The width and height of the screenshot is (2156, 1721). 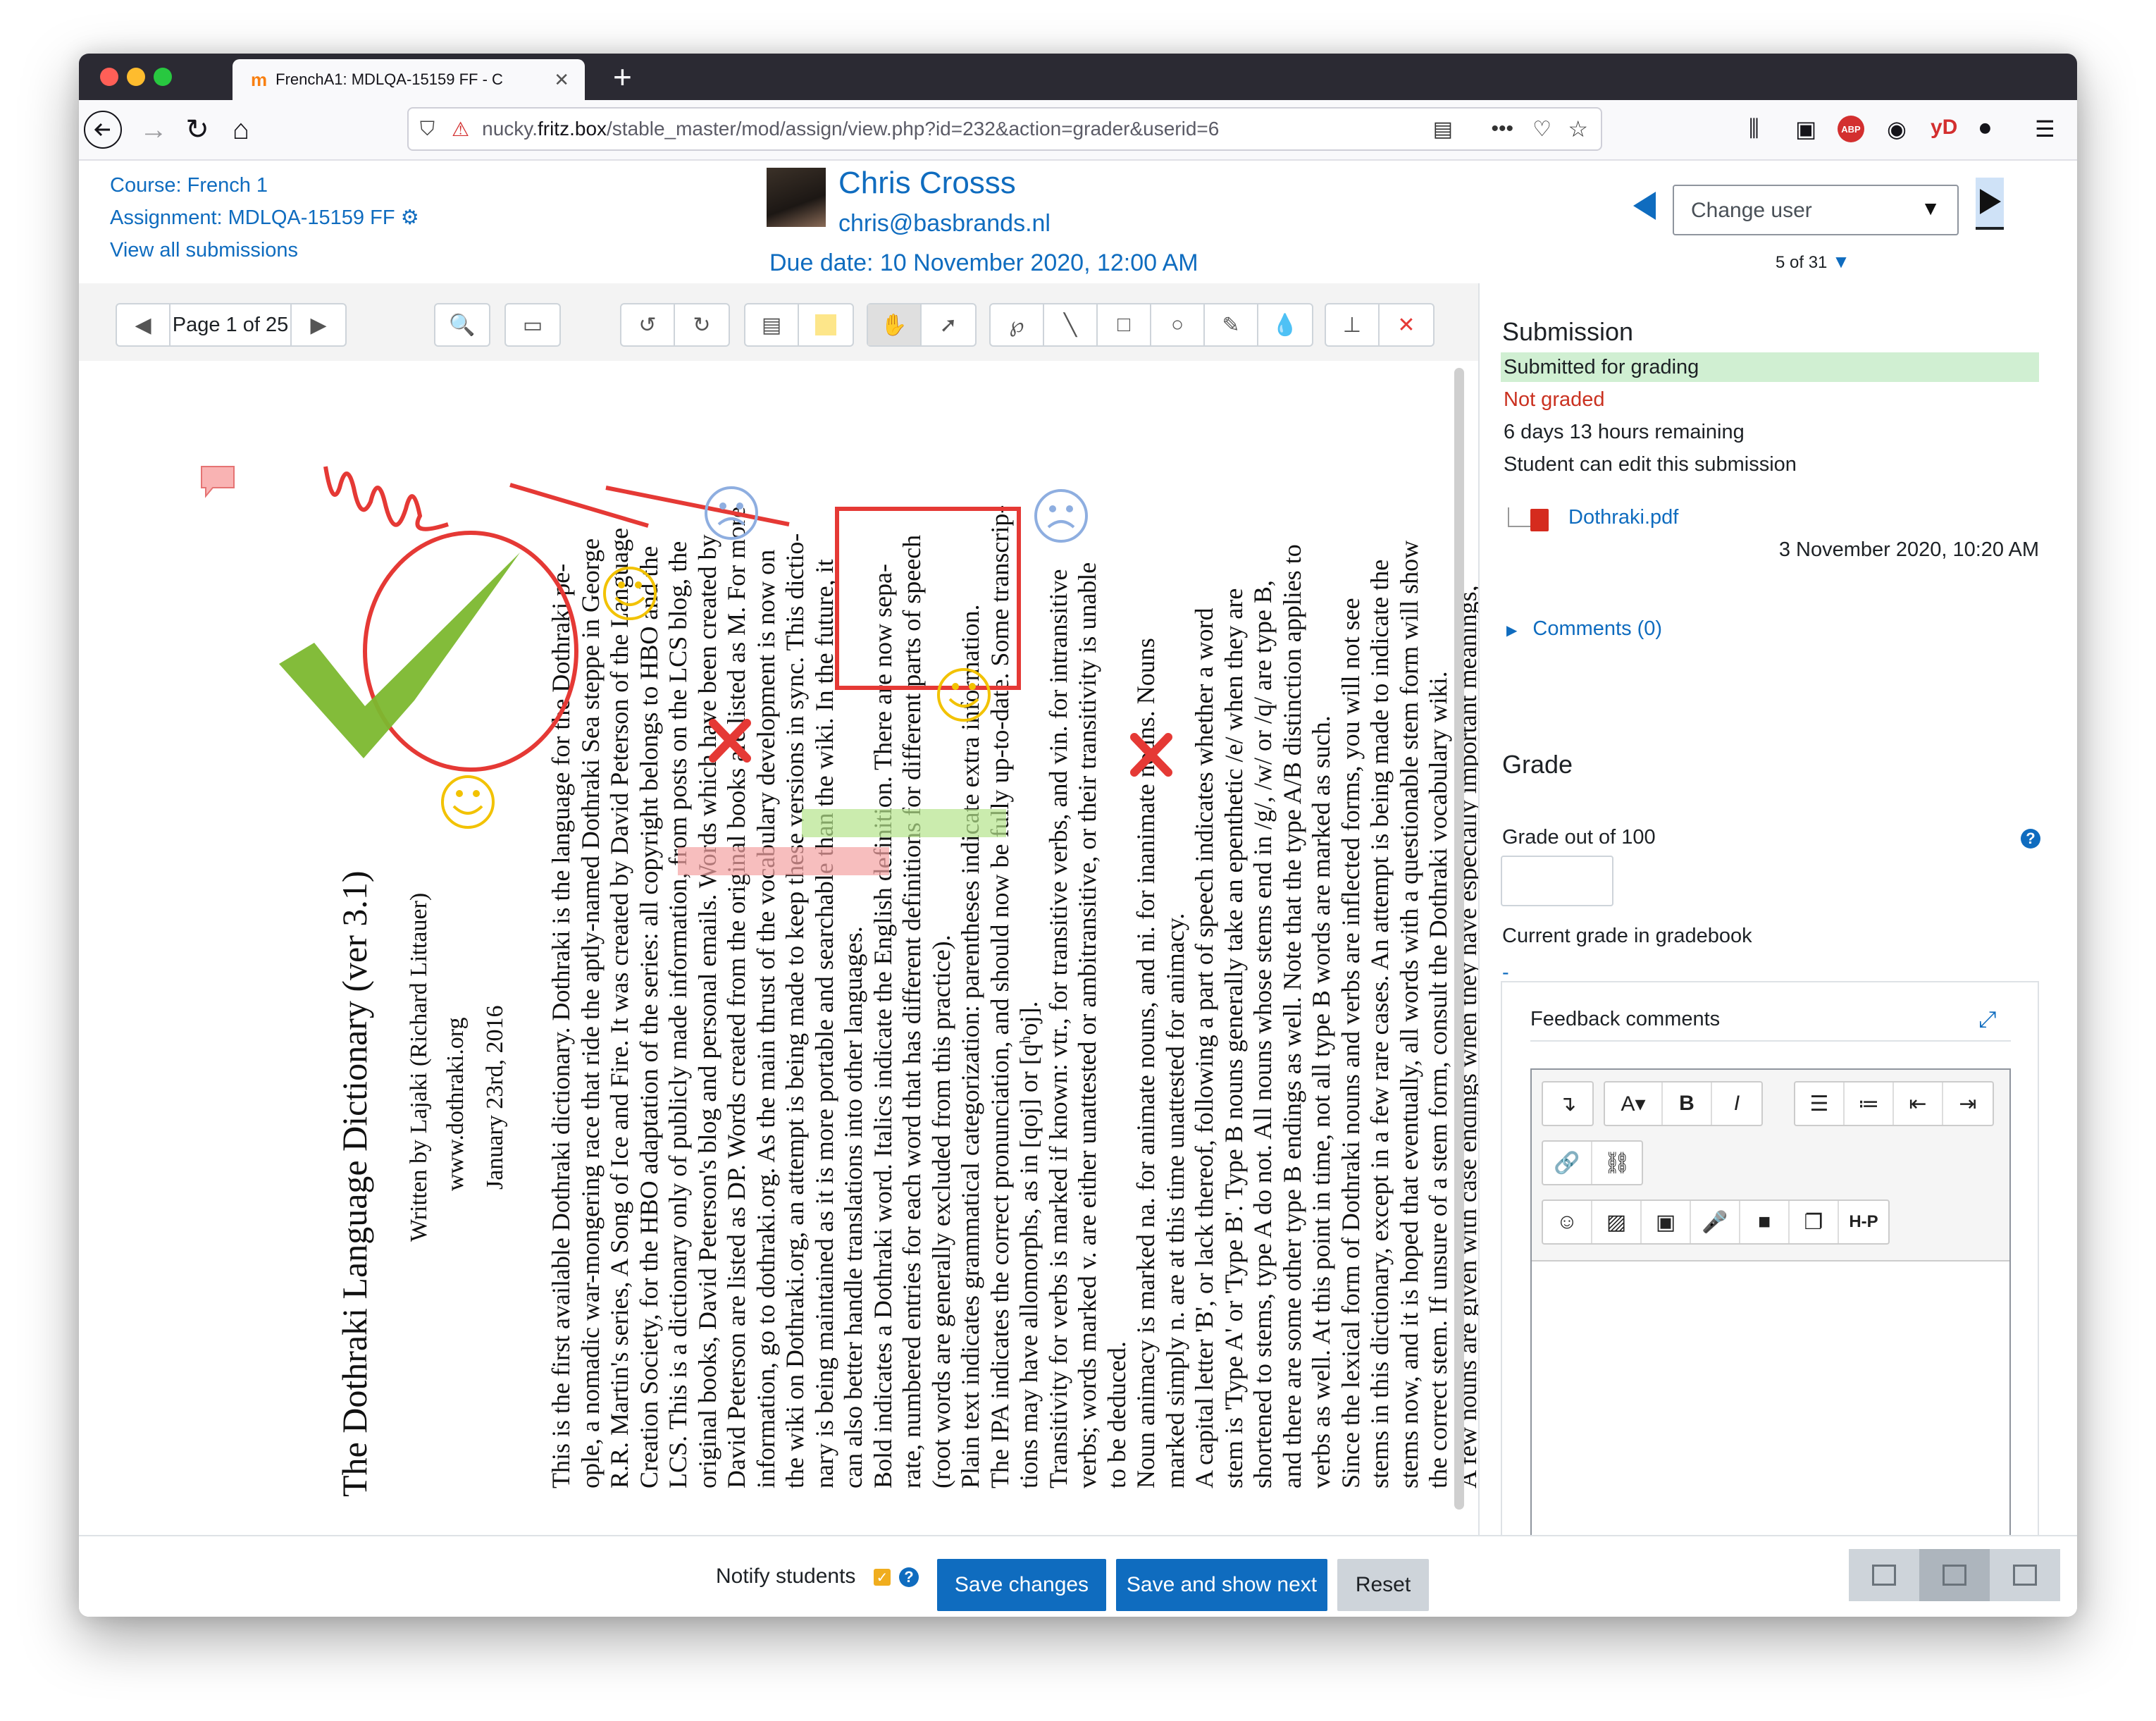 What do you see at coordinates (1897, 129) in the screenshot?
I see `account-icon: ◉` at bounding box center [1897, 129].